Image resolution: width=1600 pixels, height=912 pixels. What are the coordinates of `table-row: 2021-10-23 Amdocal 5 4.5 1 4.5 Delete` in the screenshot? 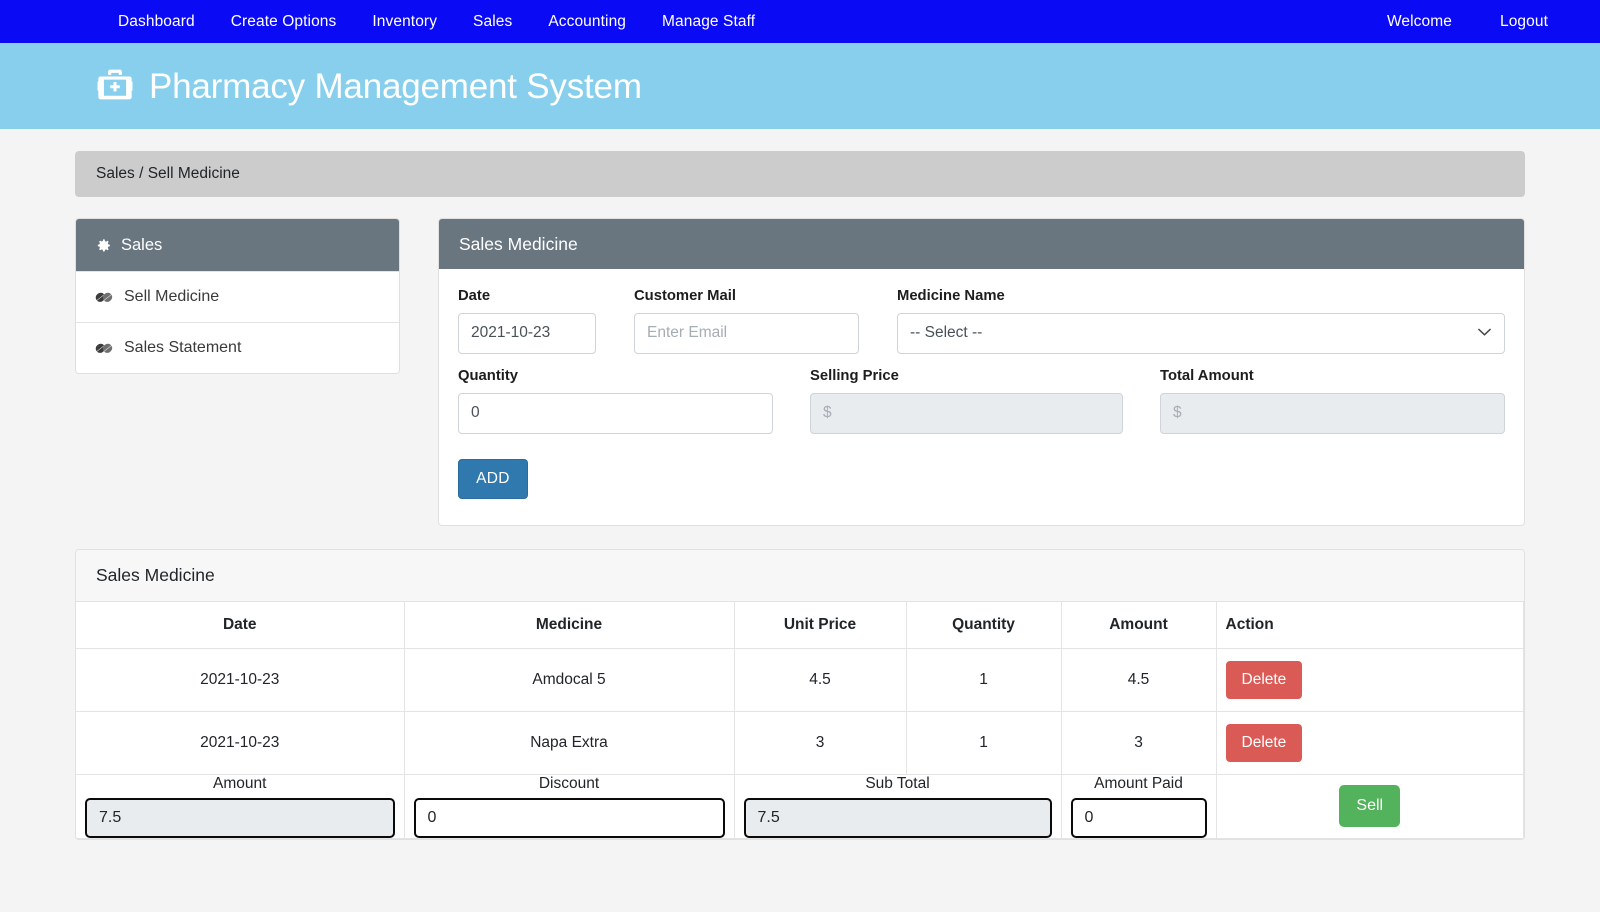 It's located at (800, 680).